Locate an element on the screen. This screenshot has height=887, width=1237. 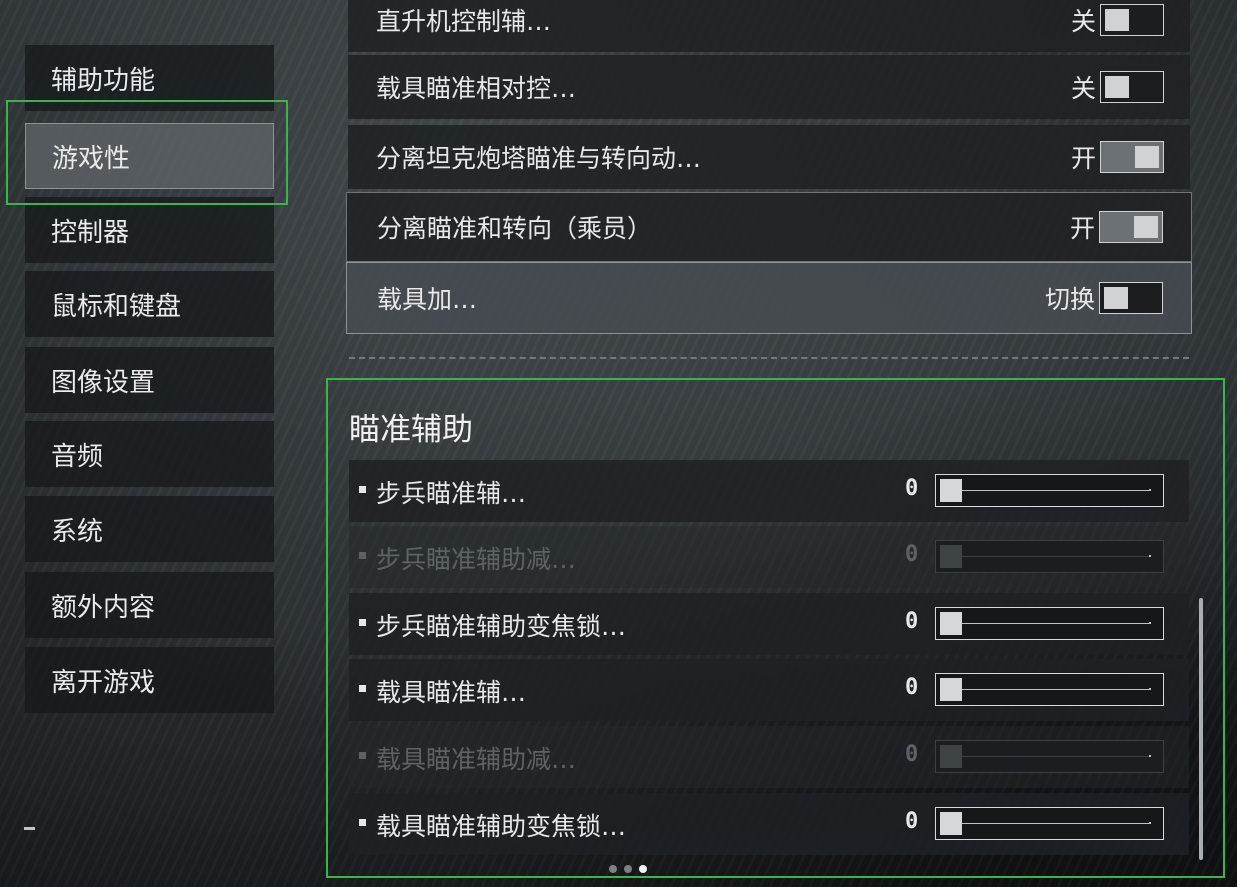
slider-row-vehicle-aim-slowdown: 载具瞄准辅助减… 0 is located at coordinates (769, 757).